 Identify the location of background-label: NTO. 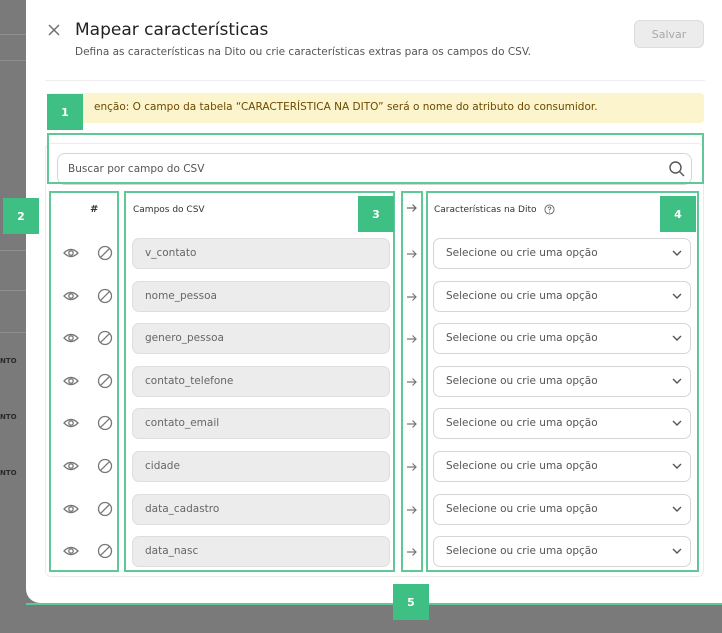
(8, 361).